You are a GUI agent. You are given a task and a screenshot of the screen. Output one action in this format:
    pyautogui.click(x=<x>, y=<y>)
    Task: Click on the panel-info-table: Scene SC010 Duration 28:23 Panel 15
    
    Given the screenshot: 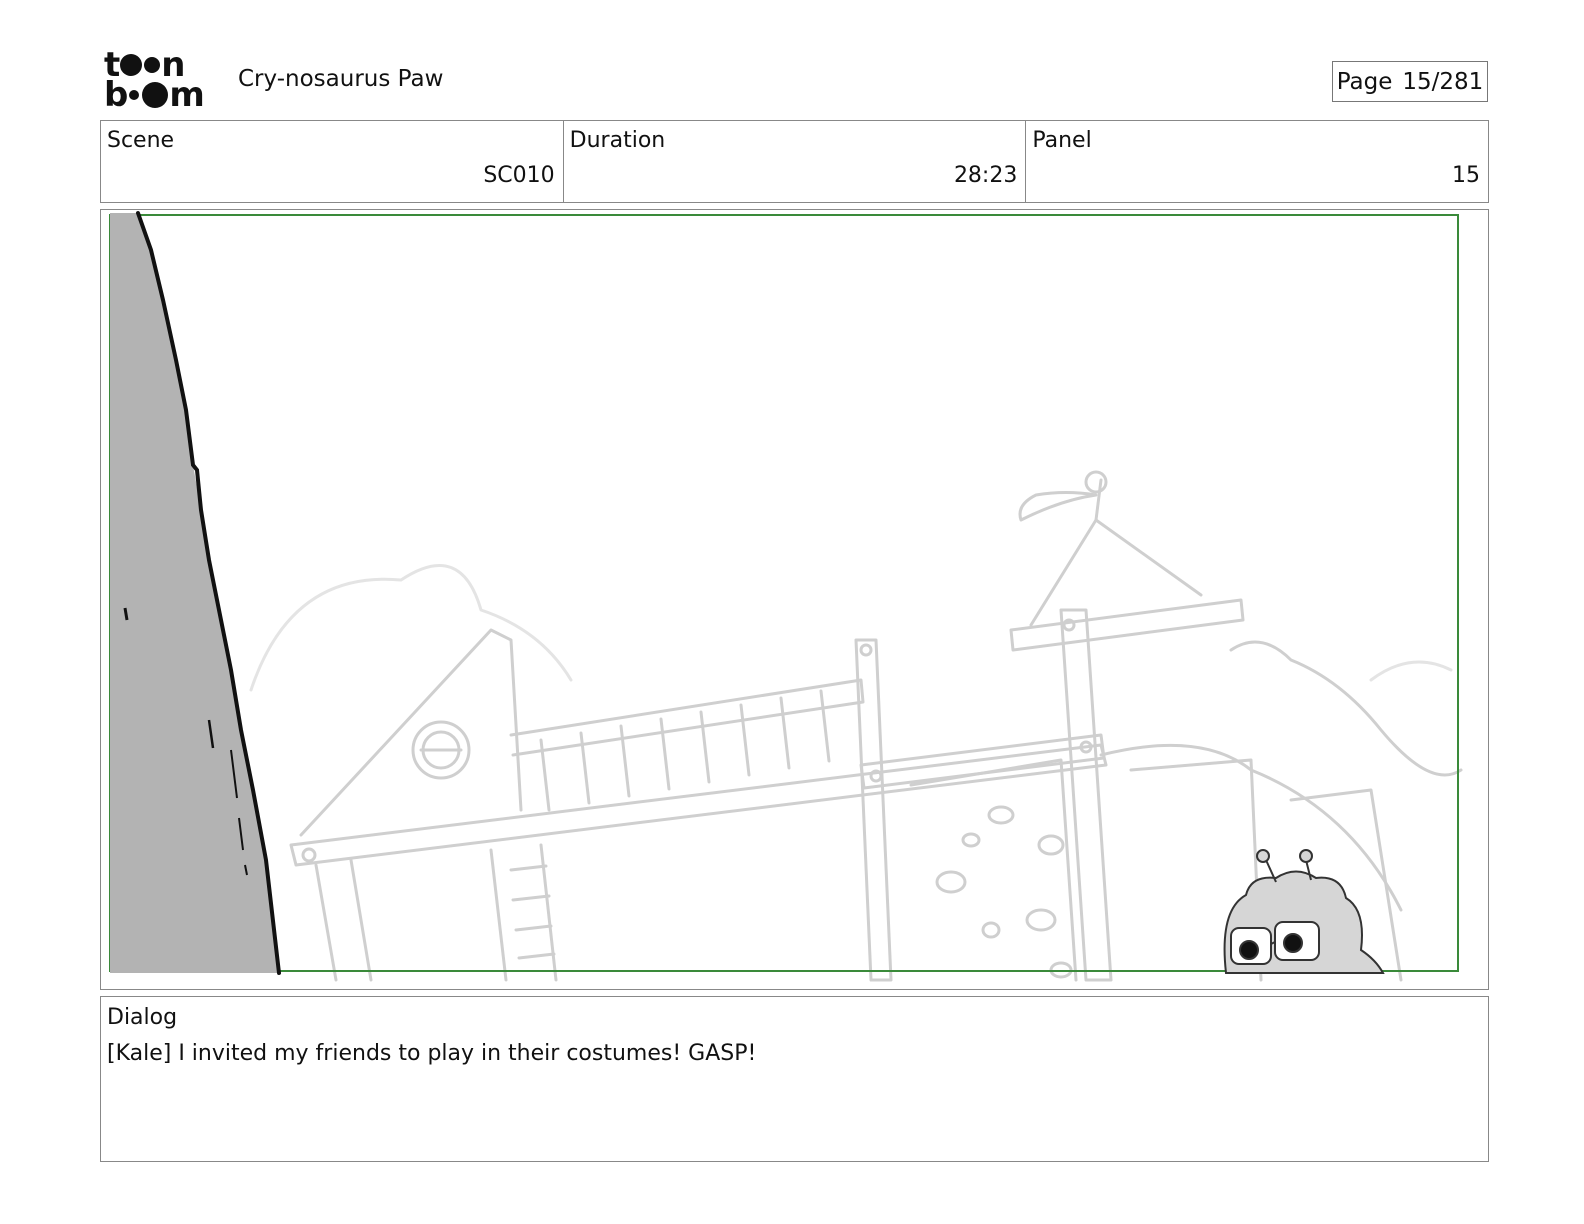 What is the action you would take?
    pyautogui.click(x=794, y=161)
    